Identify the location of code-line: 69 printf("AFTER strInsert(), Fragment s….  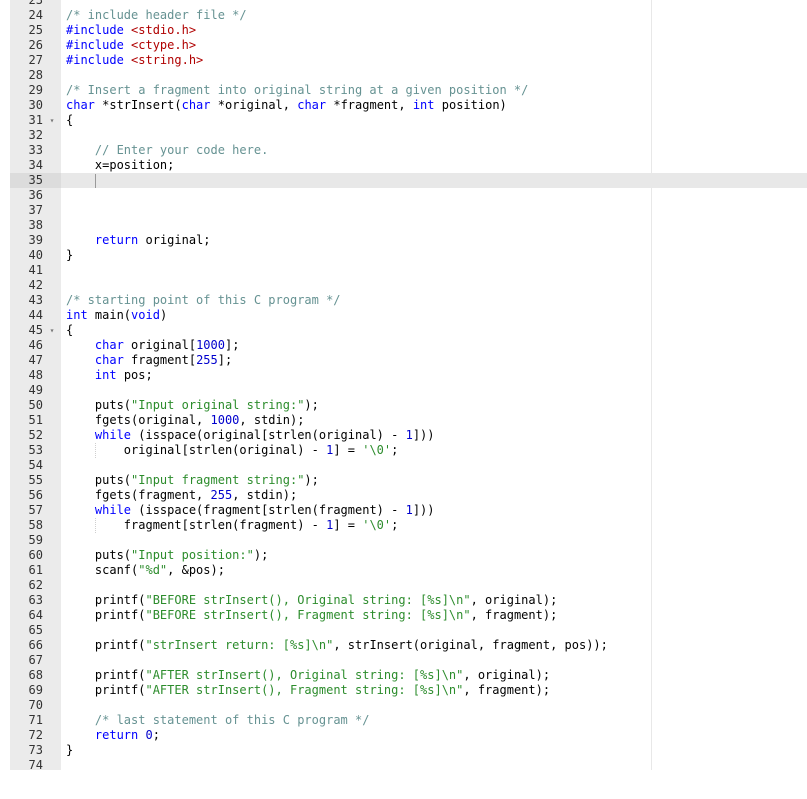
(408, 690).